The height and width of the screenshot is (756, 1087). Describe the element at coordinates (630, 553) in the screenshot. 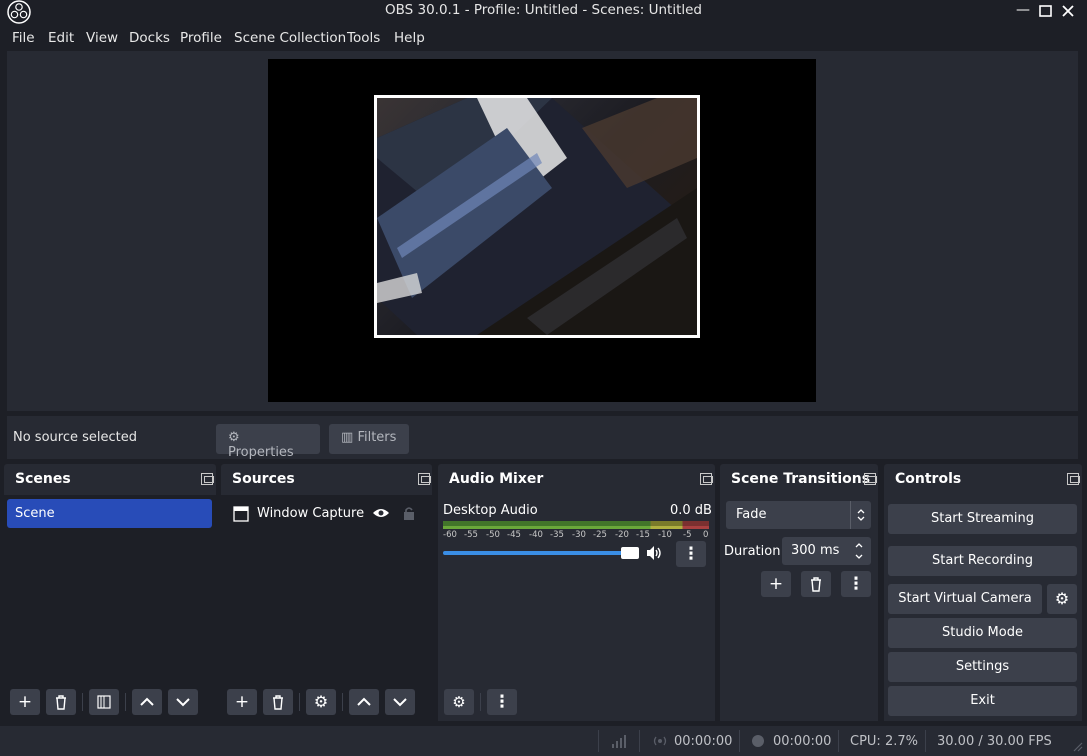

I see `volume-slider-handle` at that location.